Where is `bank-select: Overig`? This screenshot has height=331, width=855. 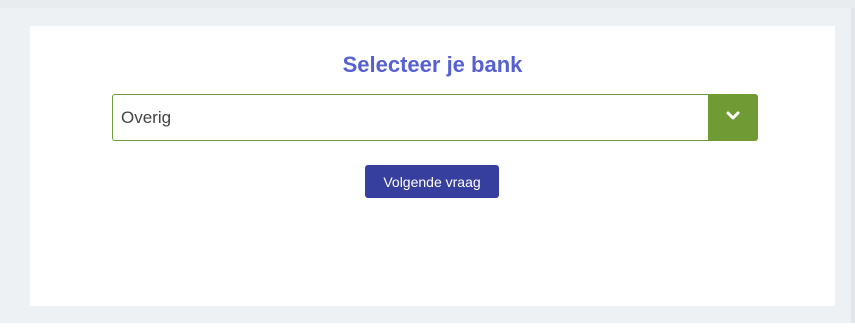 bank-select: Overig is located at coordinates (435, 117).